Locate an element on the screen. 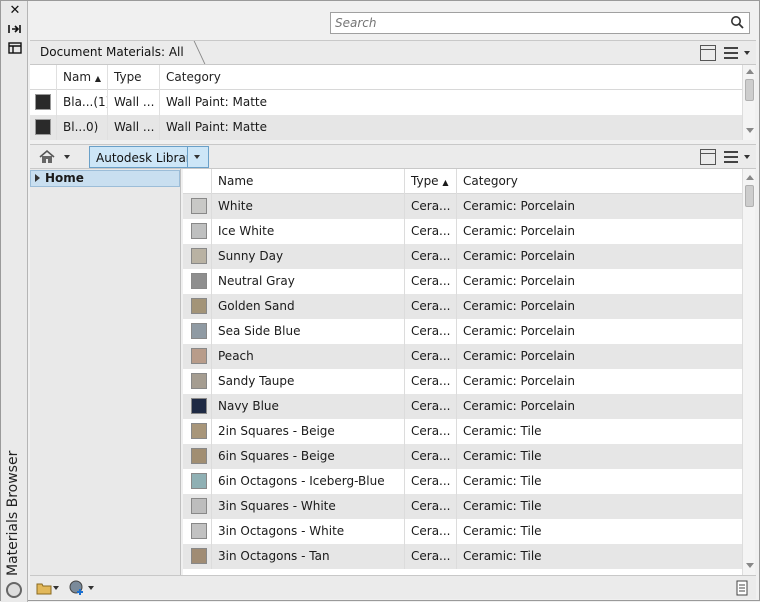 The width and height of the screenshot is (760, 602). create-material-dropdown-icon is located at coordinates (91, 588).